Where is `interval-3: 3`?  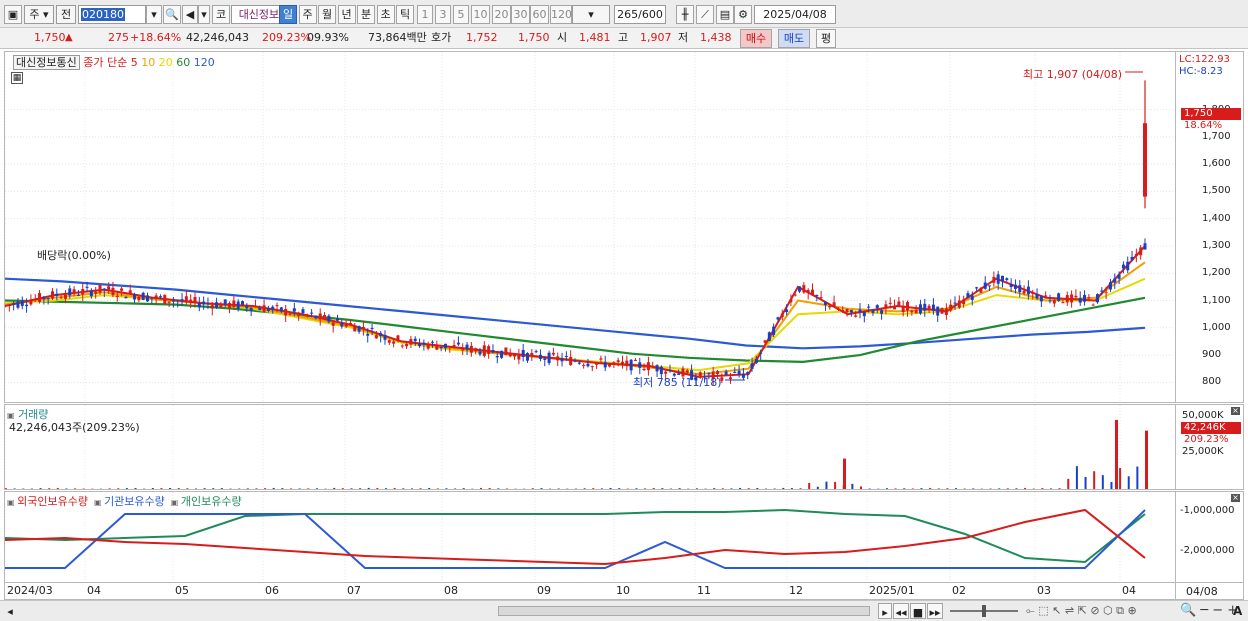
interval-3: 3 is located at coordinates (443, 14).